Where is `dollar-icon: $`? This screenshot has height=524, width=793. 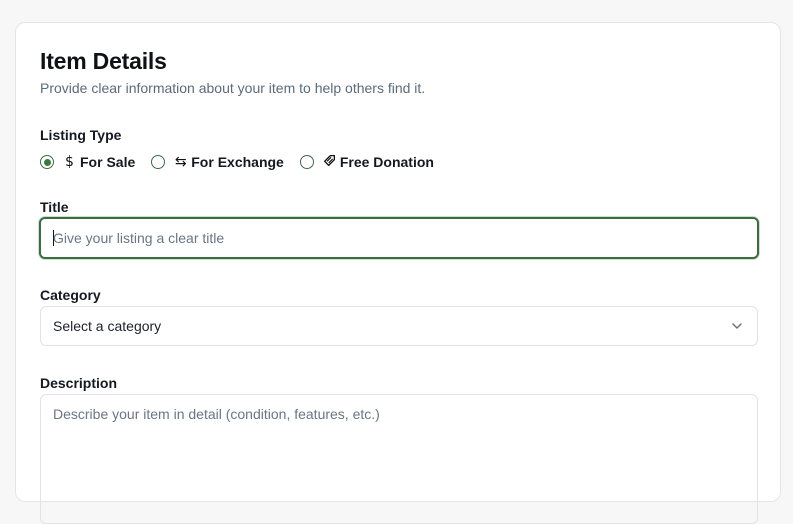
dollar-icon: $ is located at coordinates (69, 162).